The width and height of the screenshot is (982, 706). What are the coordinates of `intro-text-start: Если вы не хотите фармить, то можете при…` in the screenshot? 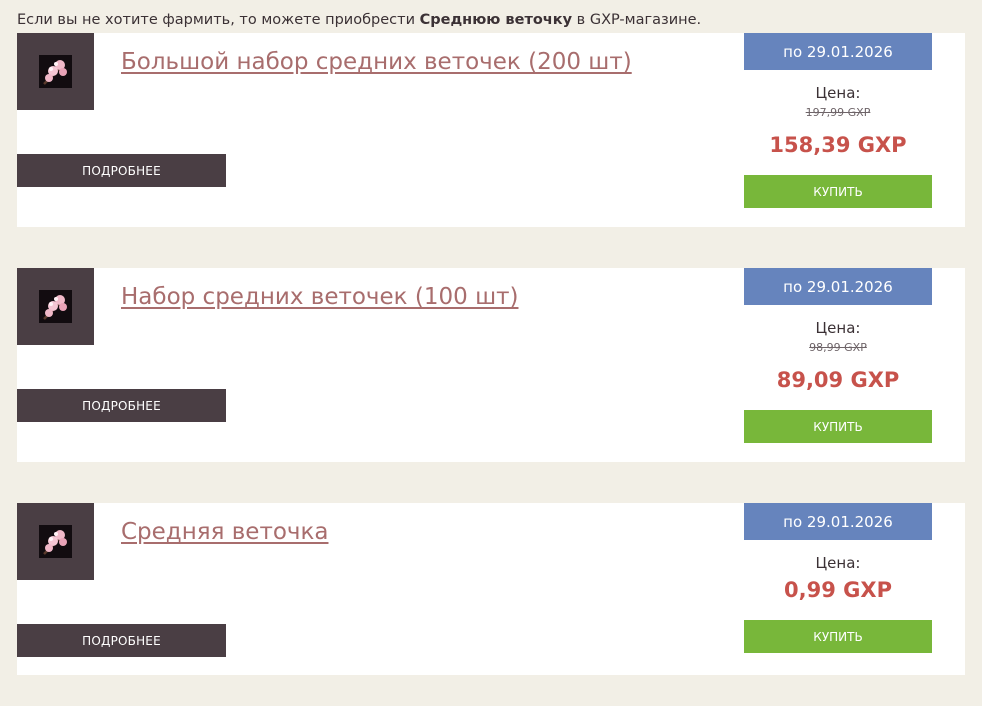 It's located at (218, 20).